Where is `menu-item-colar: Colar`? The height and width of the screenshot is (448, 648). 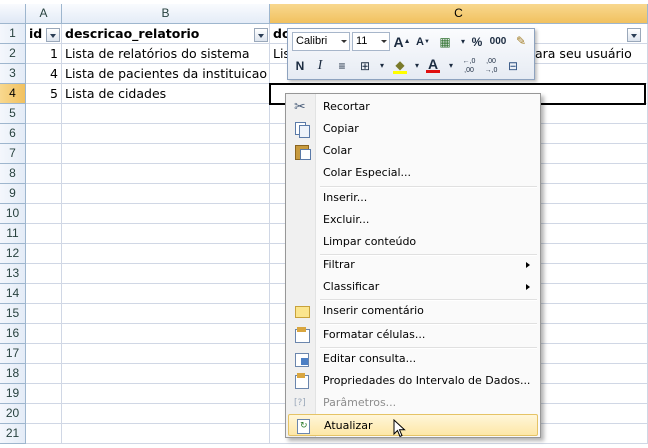 menu-item-colar: Colar is located at coordinates (413, 151).